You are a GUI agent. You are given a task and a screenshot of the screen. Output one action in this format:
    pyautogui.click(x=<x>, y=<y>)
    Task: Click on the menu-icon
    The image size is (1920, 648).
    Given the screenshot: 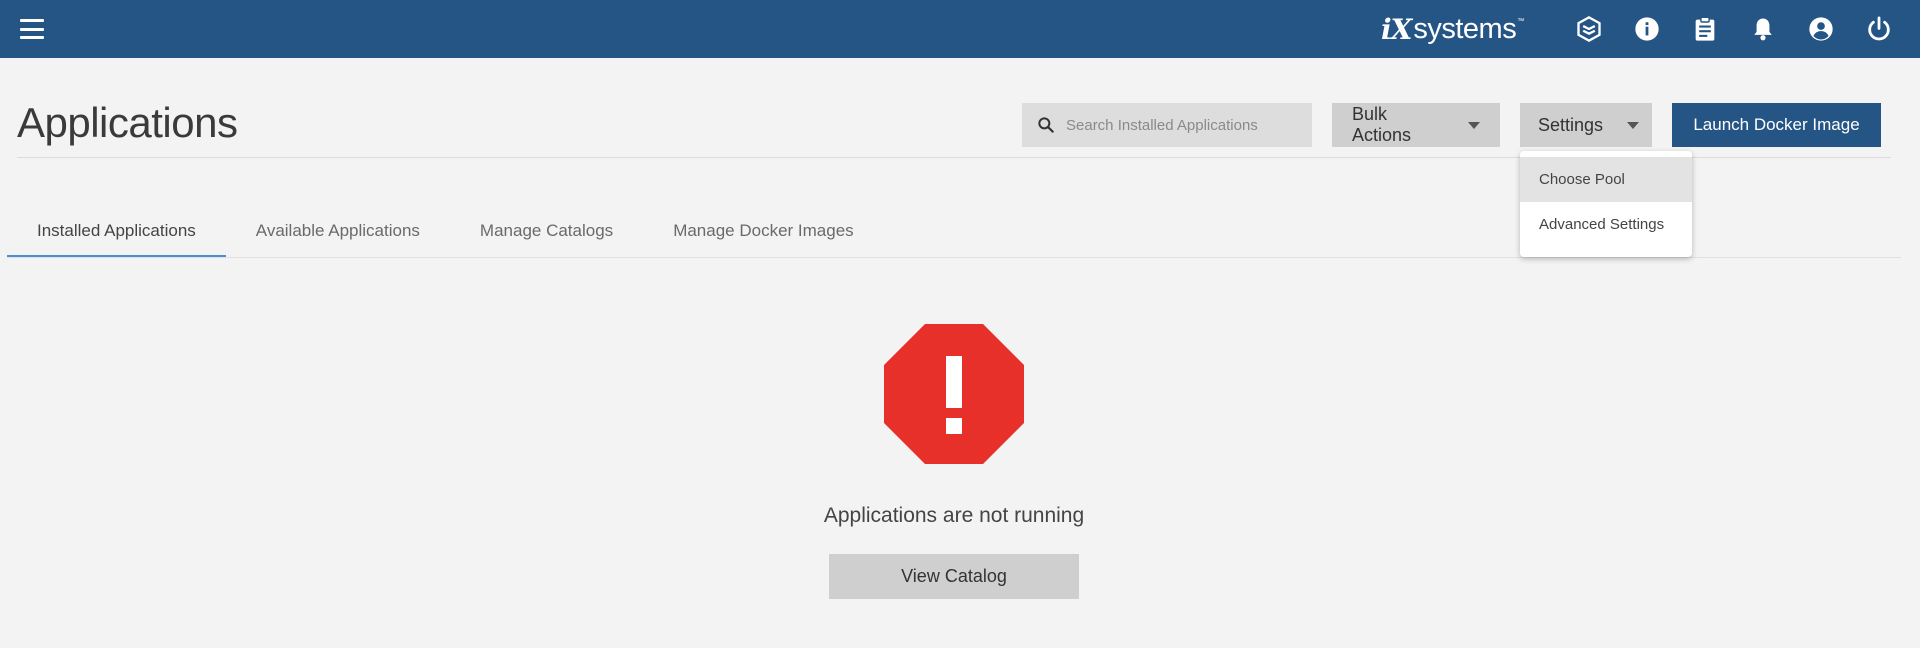 What is the action you would take?
    pyautogui.click(x=32, y=29)
    